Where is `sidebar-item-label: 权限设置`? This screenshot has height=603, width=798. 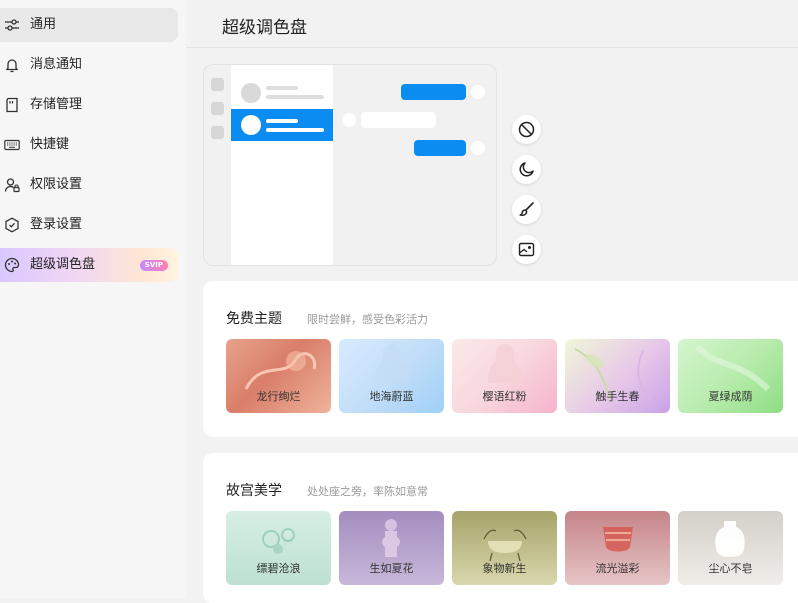 sidebar-item-label: 权限设置 is located at coordinates (56, 184).